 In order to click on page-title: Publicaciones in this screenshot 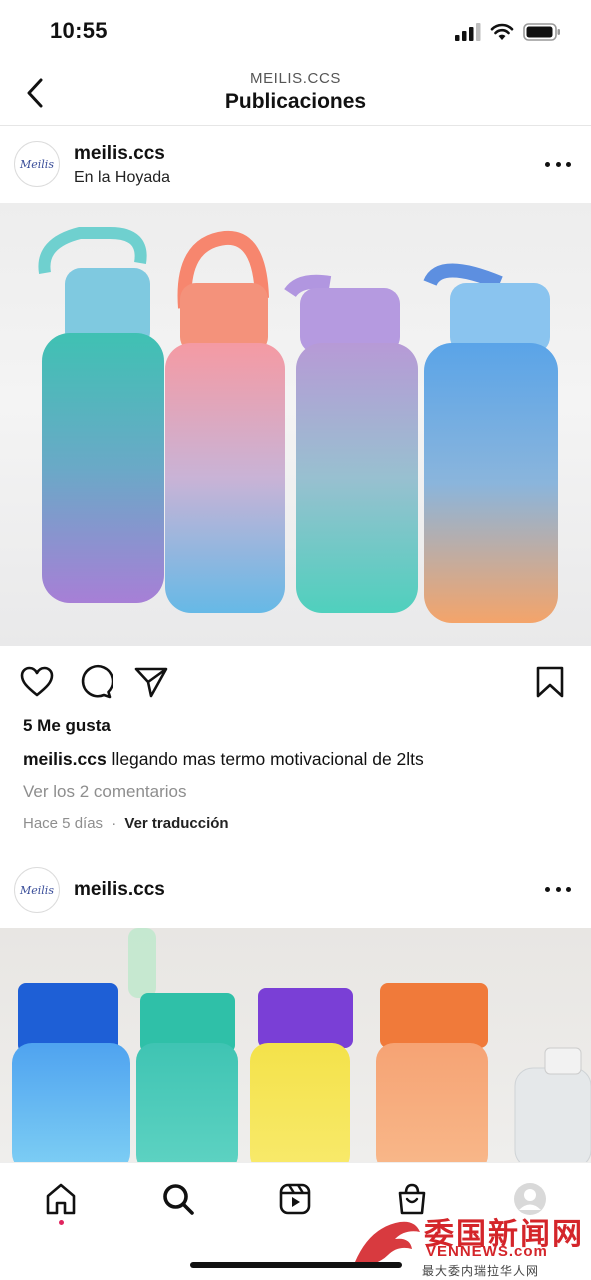, I will do `click(295, 101)`.